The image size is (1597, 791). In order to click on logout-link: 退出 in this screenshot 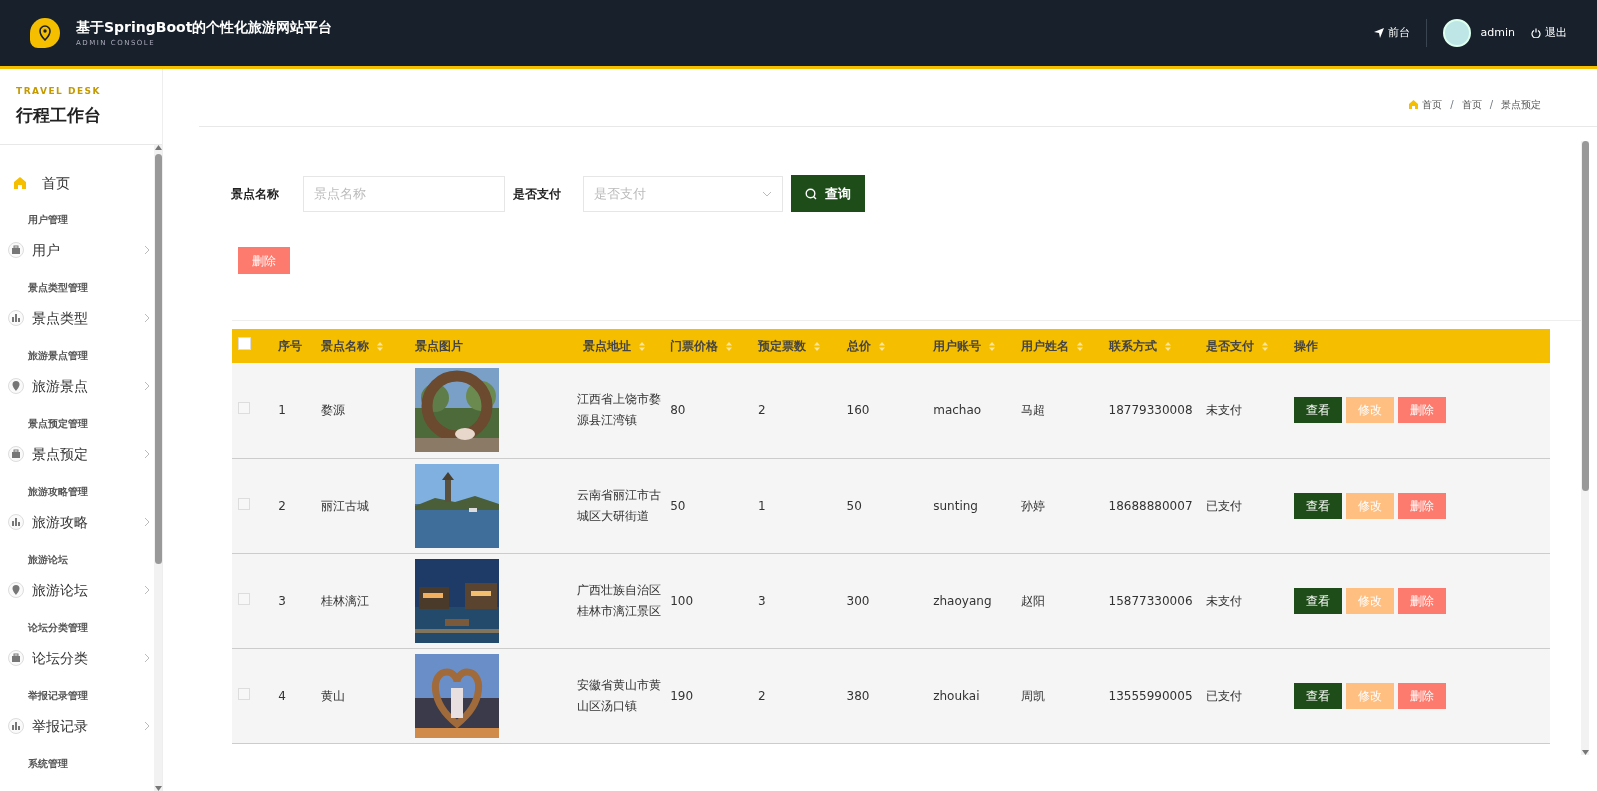, I will do `click(1549, 33)`.